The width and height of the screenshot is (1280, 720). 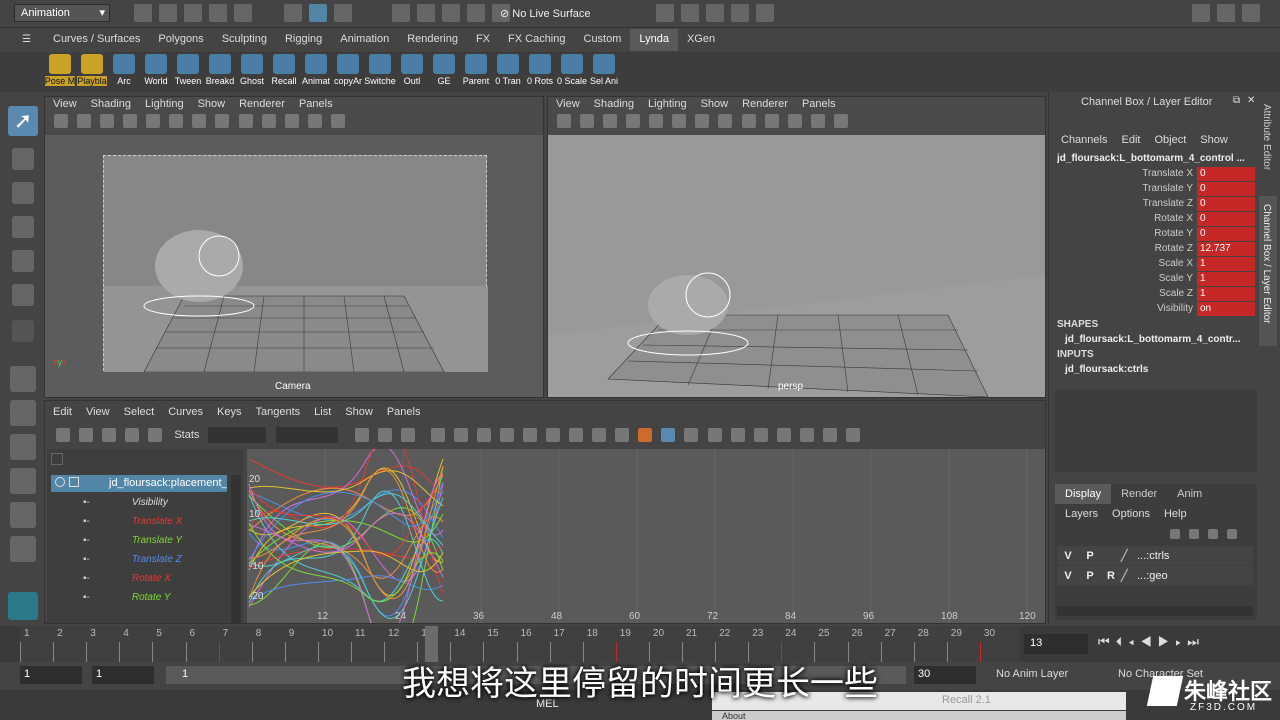 I want to click on lights-icon, so click(x=268, y=121).